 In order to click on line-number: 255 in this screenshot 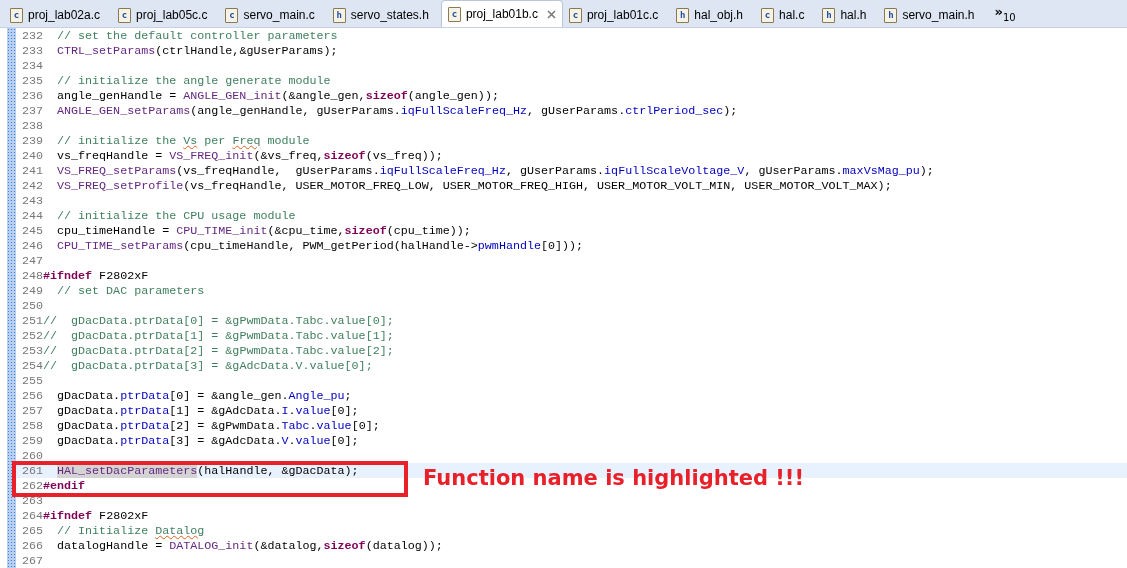, I will do `click(31, 380)`.